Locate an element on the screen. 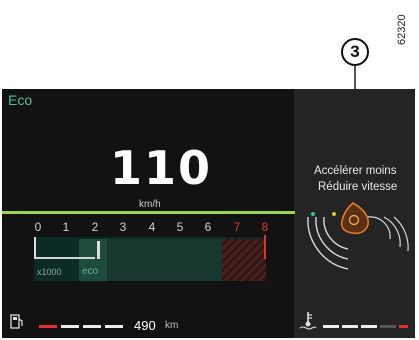 This screenshot has height=340, width=419. tachometer-zero-marker is located at coordinates (35, 248).